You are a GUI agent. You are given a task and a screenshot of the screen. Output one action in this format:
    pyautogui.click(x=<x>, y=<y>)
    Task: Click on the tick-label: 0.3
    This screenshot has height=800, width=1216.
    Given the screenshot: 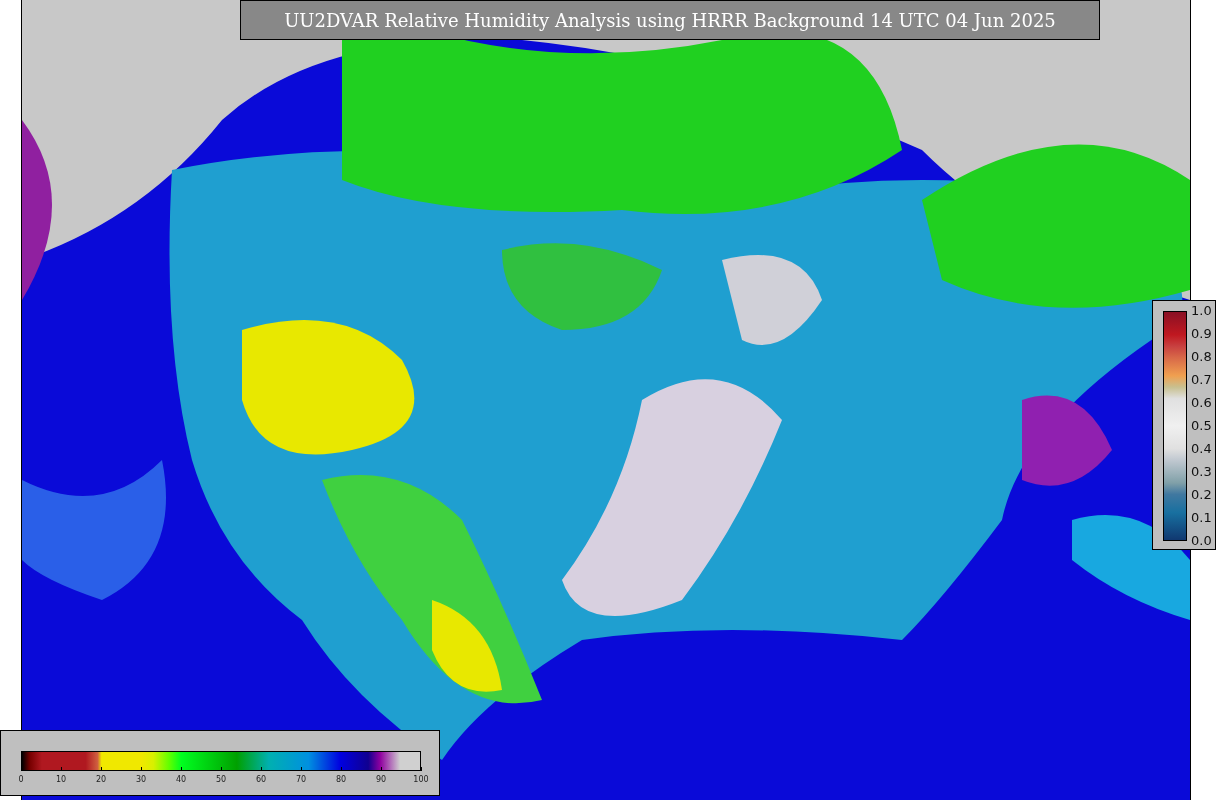 What is the action you would take?
    pyautogui.click(x=1201, y=471)
    